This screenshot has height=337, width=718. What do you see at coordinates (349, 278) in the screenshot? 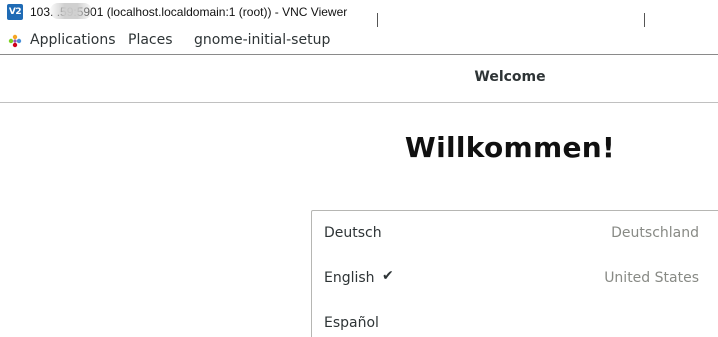
I see `language-name: English` at bounding box center [349, 278].